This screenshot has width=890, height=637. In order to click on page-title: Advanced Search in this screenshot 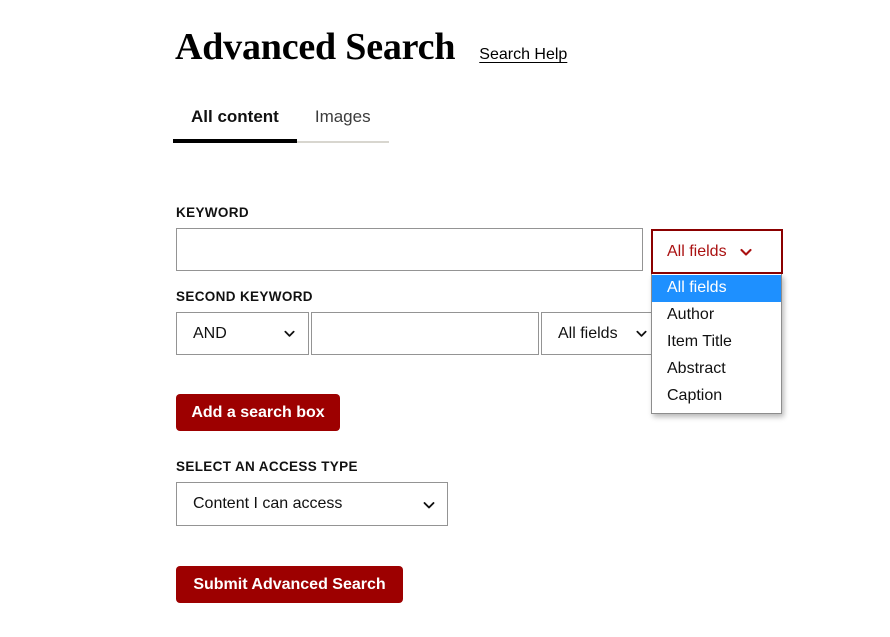, I will do `click(315, 47)`.